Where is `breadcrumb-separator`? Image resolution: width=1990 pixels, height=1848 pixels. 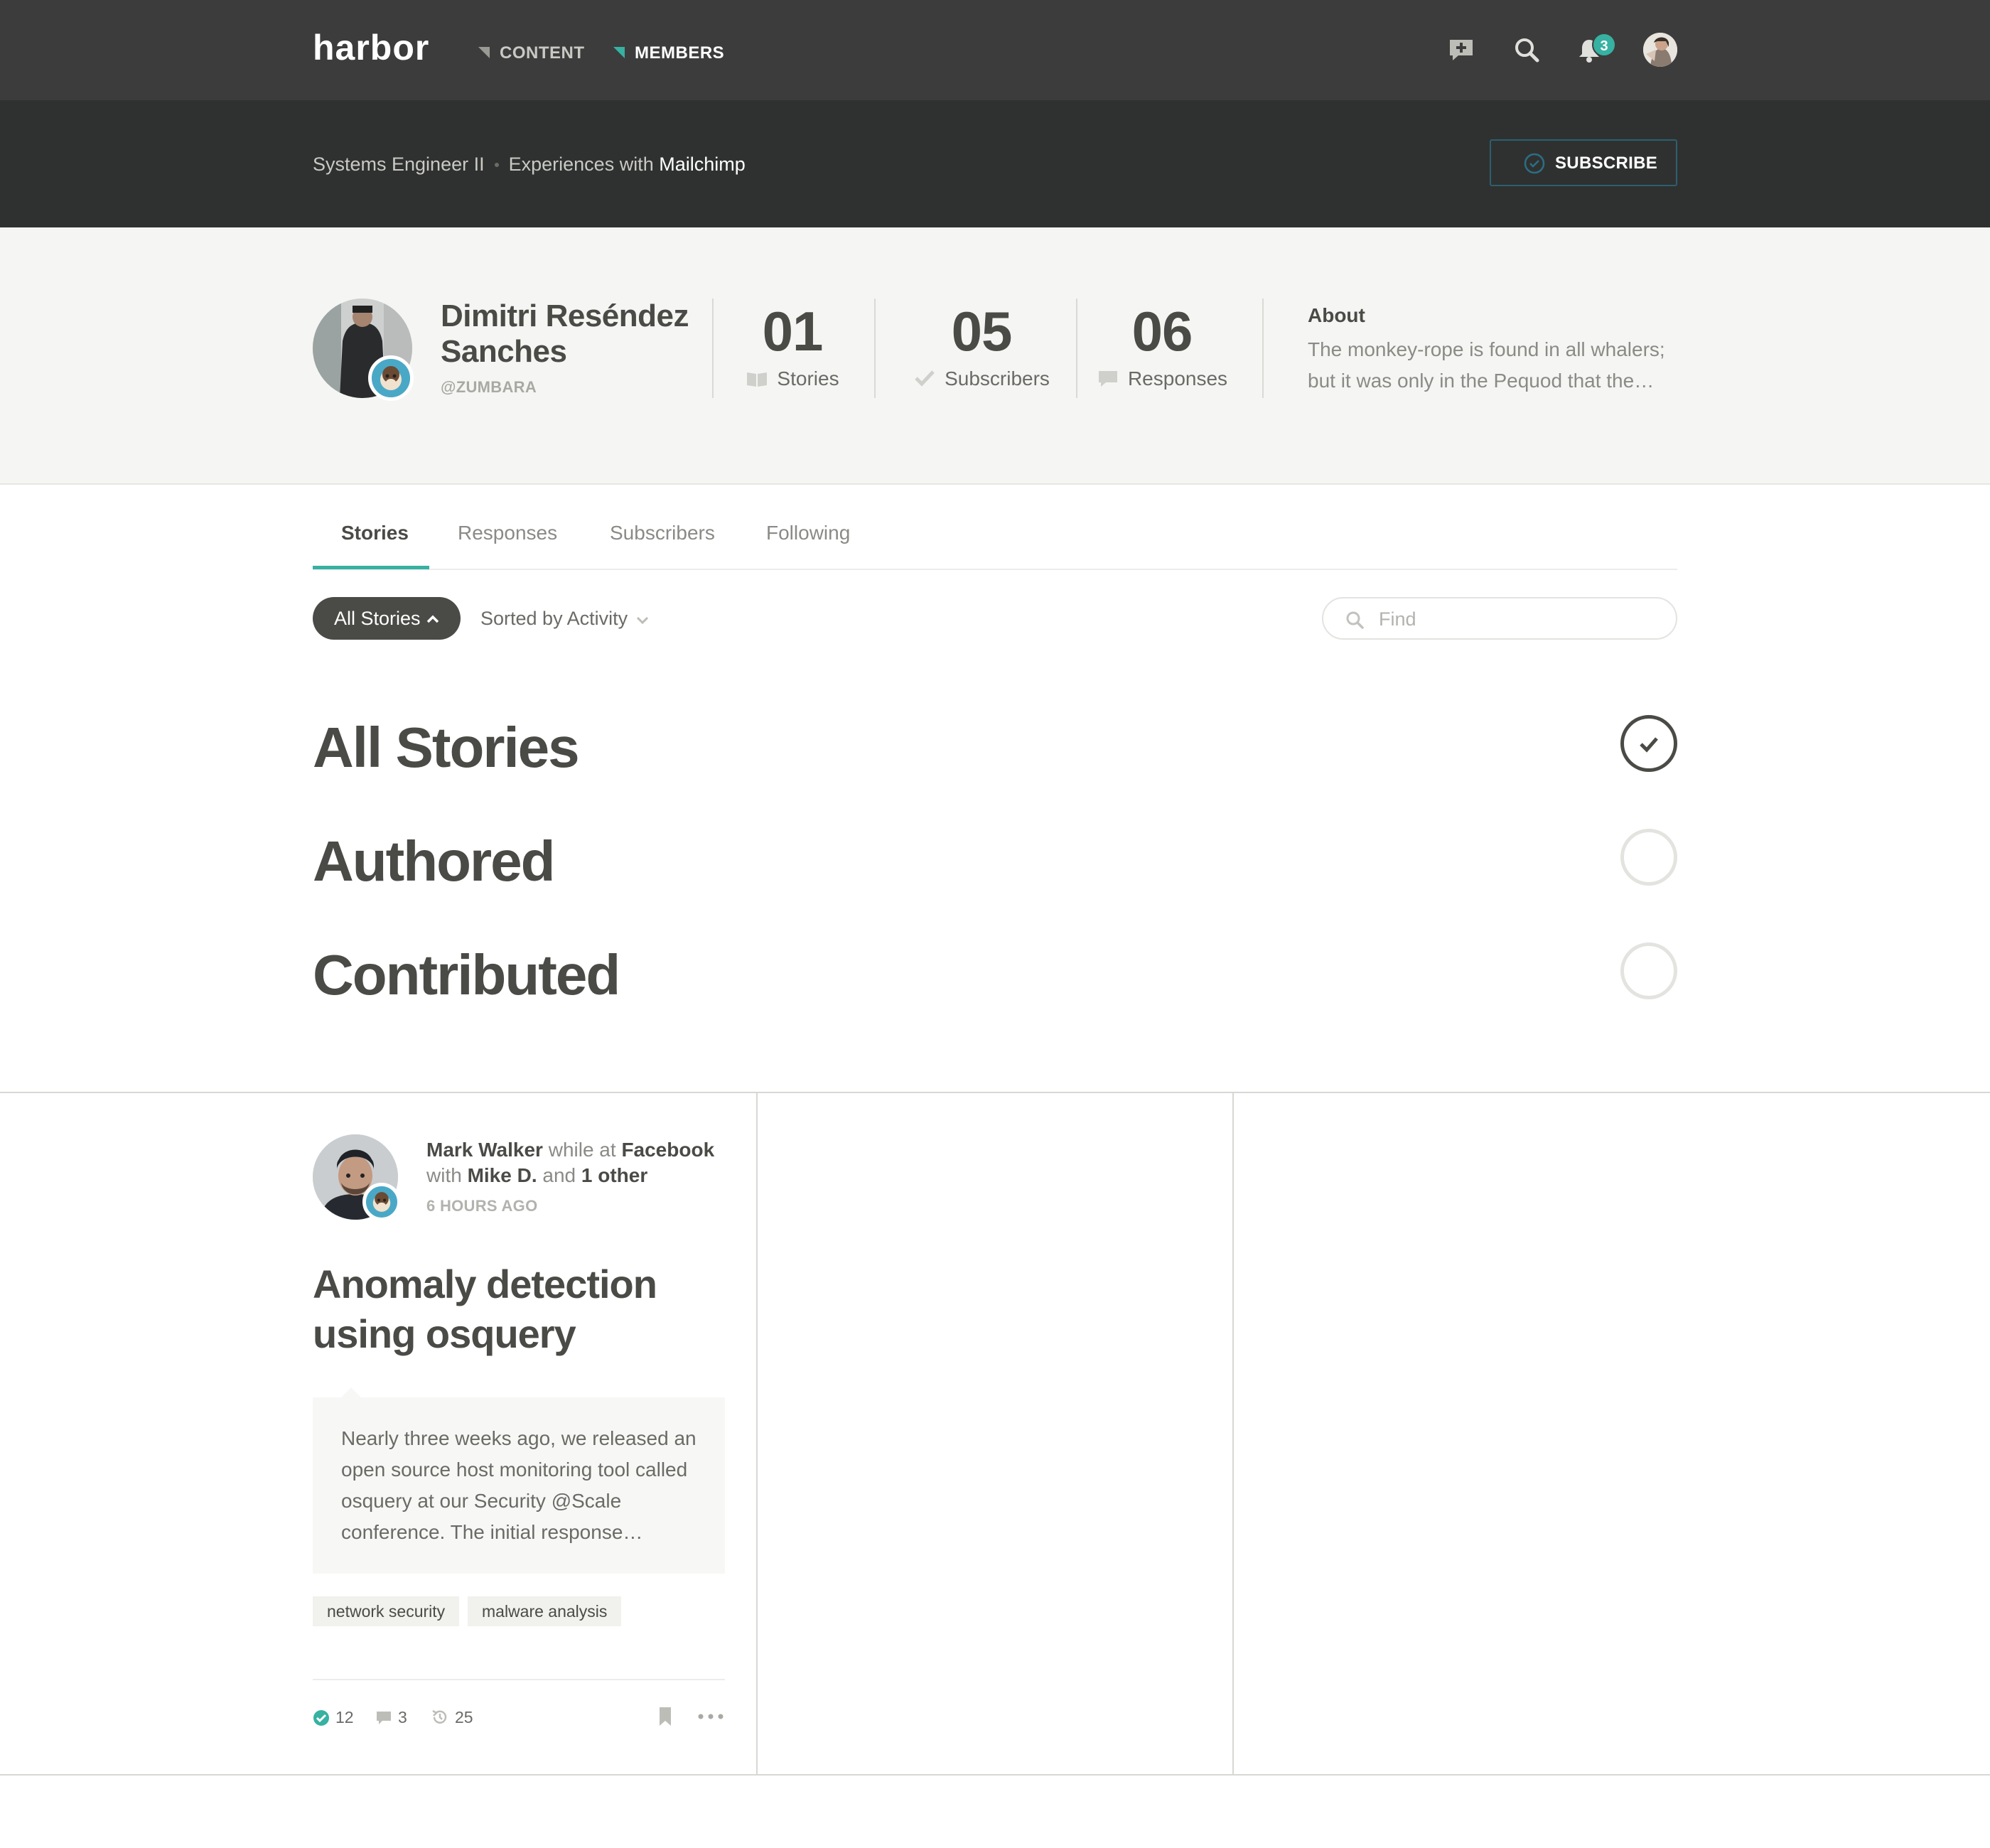
breadcrumb-separator is located at coordinates (496, 165).